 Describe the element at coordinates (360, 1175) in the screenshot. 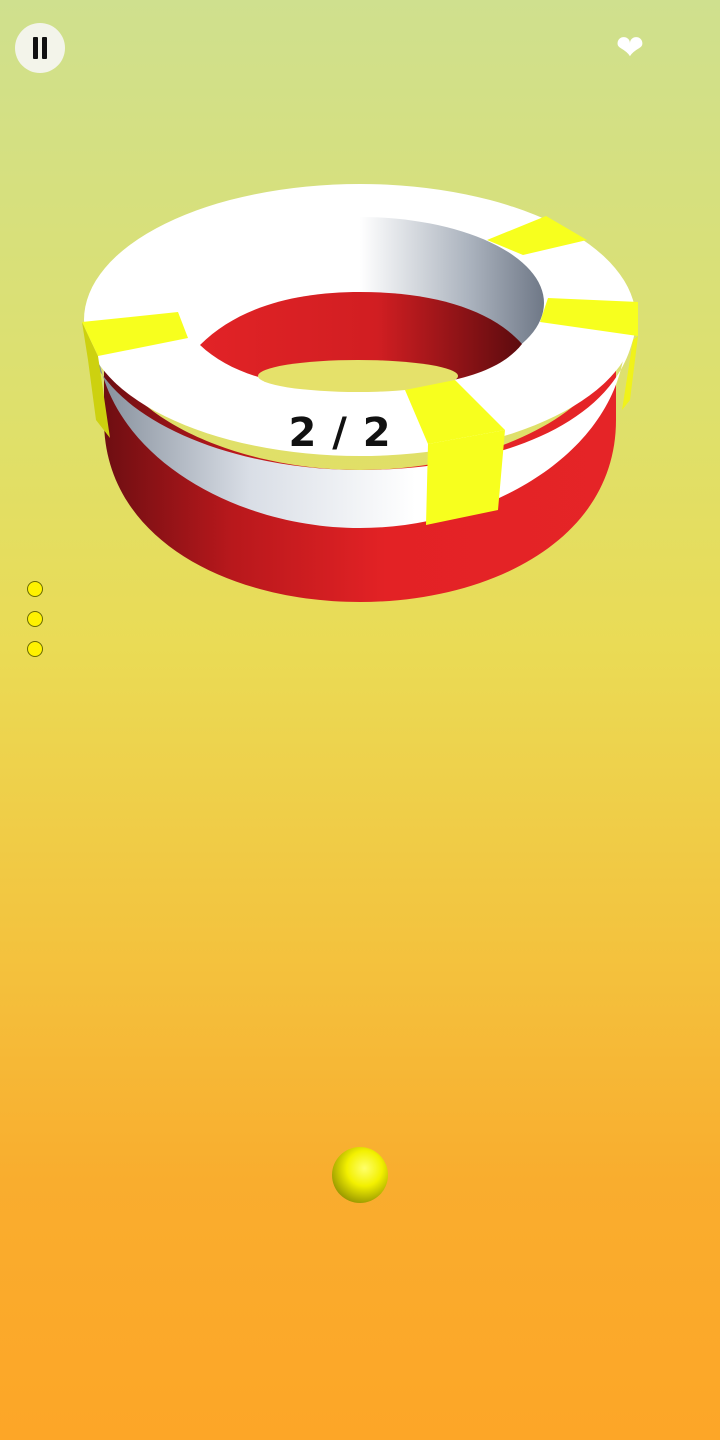

I see `player-ball` at that location.